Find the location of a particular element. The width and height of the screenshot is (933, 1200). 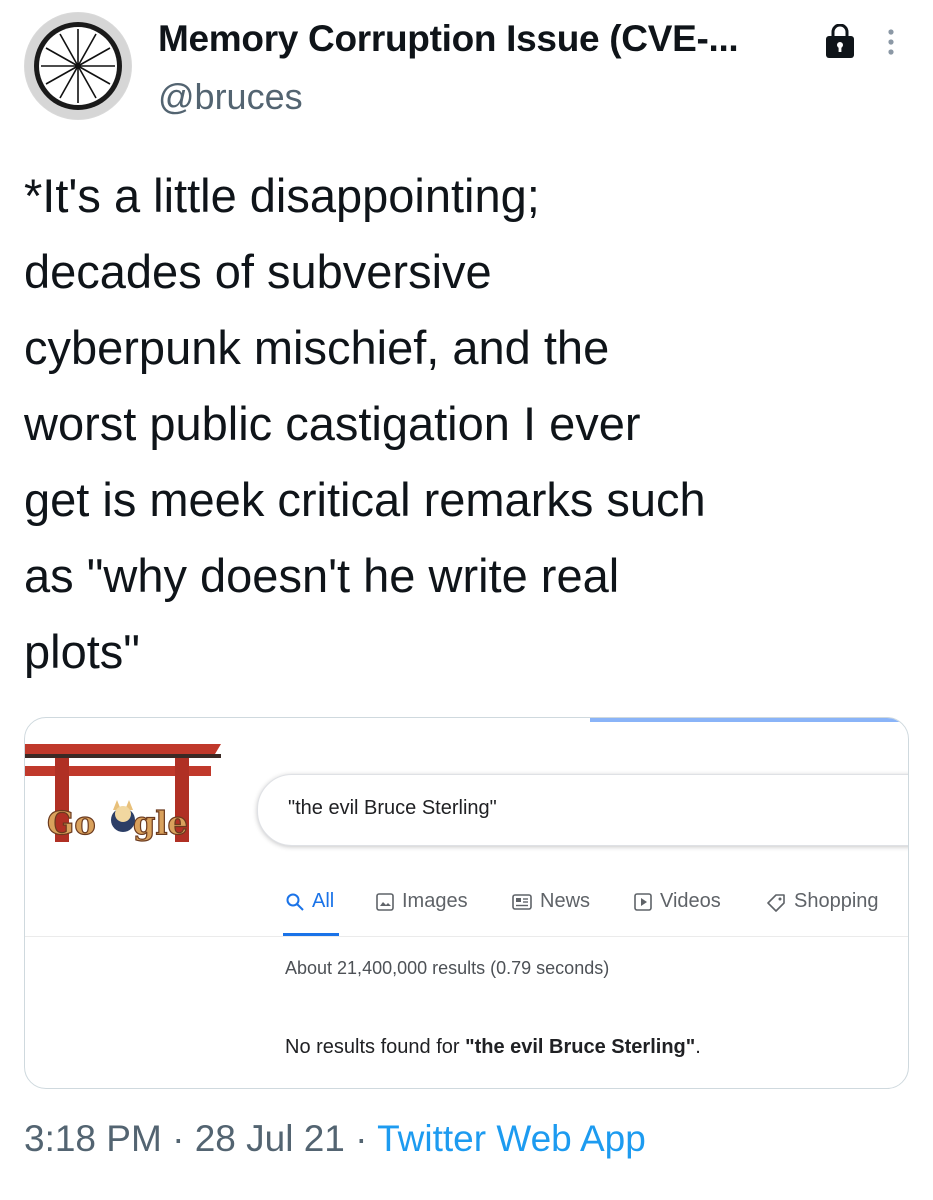

doodle-gate-icon: Go gle is located at coordinates (123, 793).